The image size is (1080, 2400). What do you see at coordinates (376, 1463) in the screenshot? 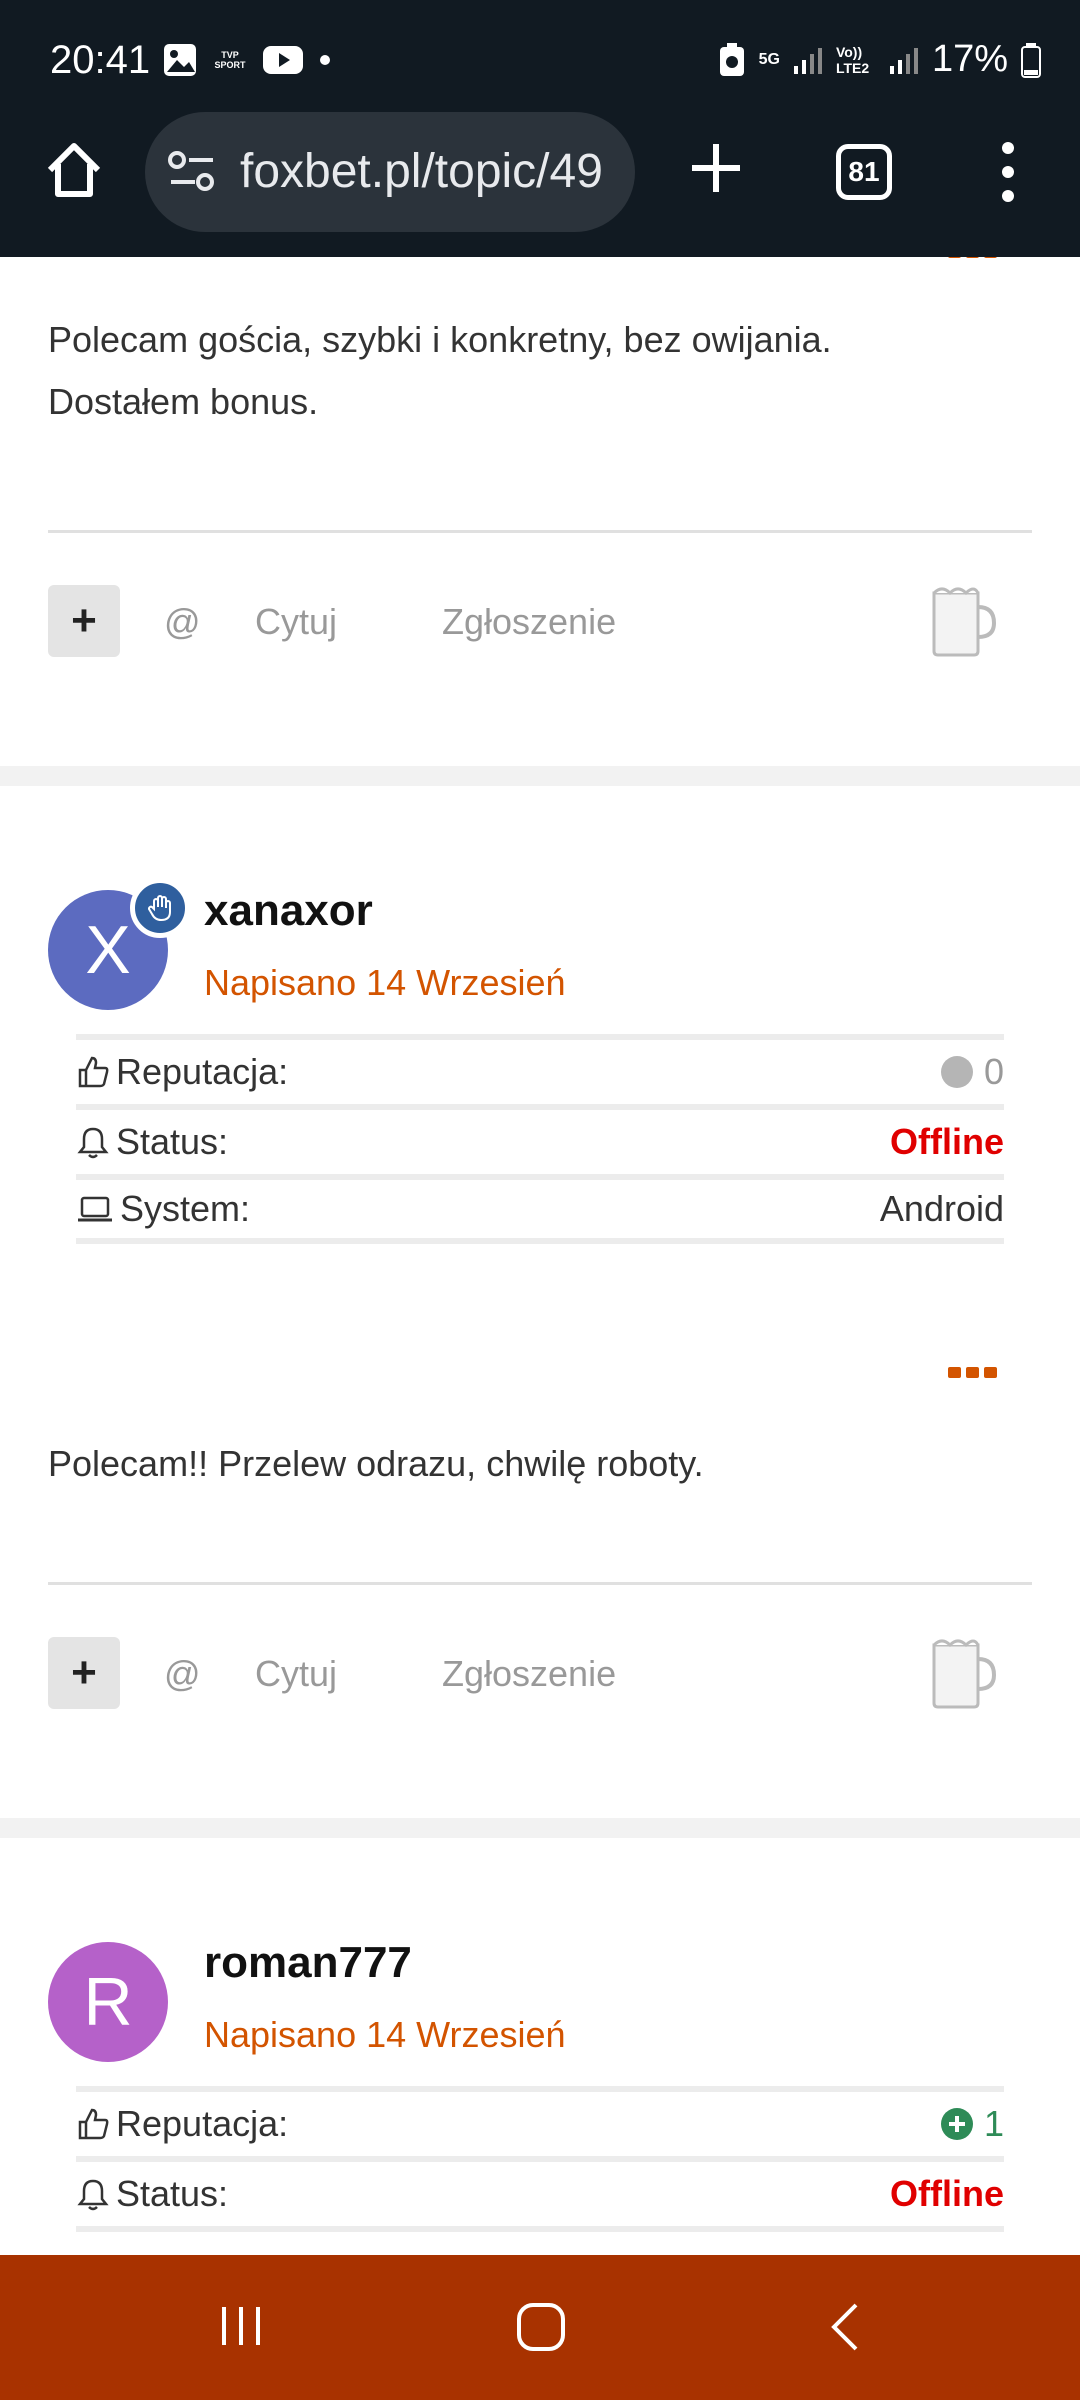
I see `post-body: Polecam!! Przelew odrazu, chwilę roboty.` at bounding box center [376, 1463].